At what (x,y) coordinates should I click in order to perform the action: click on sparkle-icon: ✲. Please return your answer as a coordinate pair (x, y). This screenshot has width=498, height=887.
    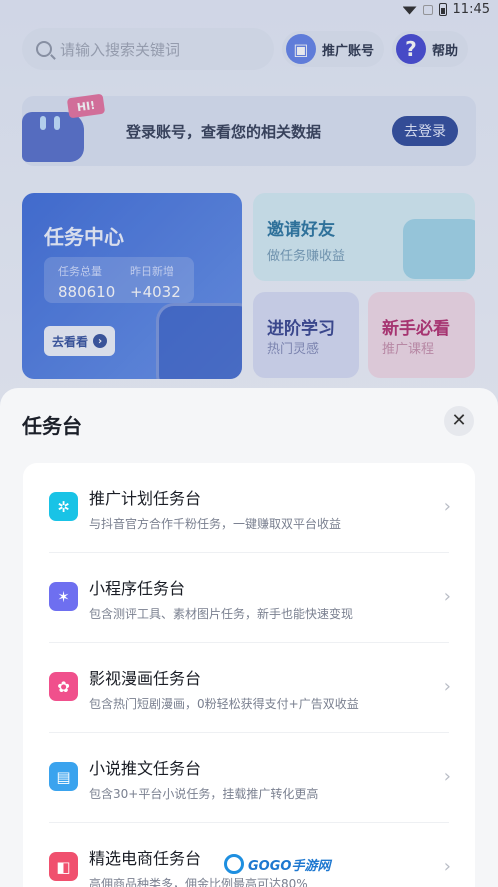
    Looking at the image, I should click on (63, 506).